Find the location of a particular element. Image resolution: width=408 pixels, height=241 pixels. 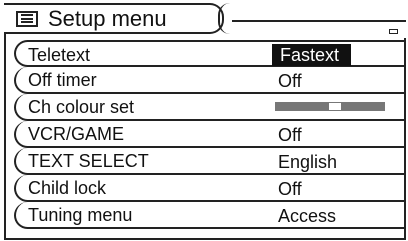

menu-item-vcr-game: VCR/GAME Off is located at coordinates (210, 134).